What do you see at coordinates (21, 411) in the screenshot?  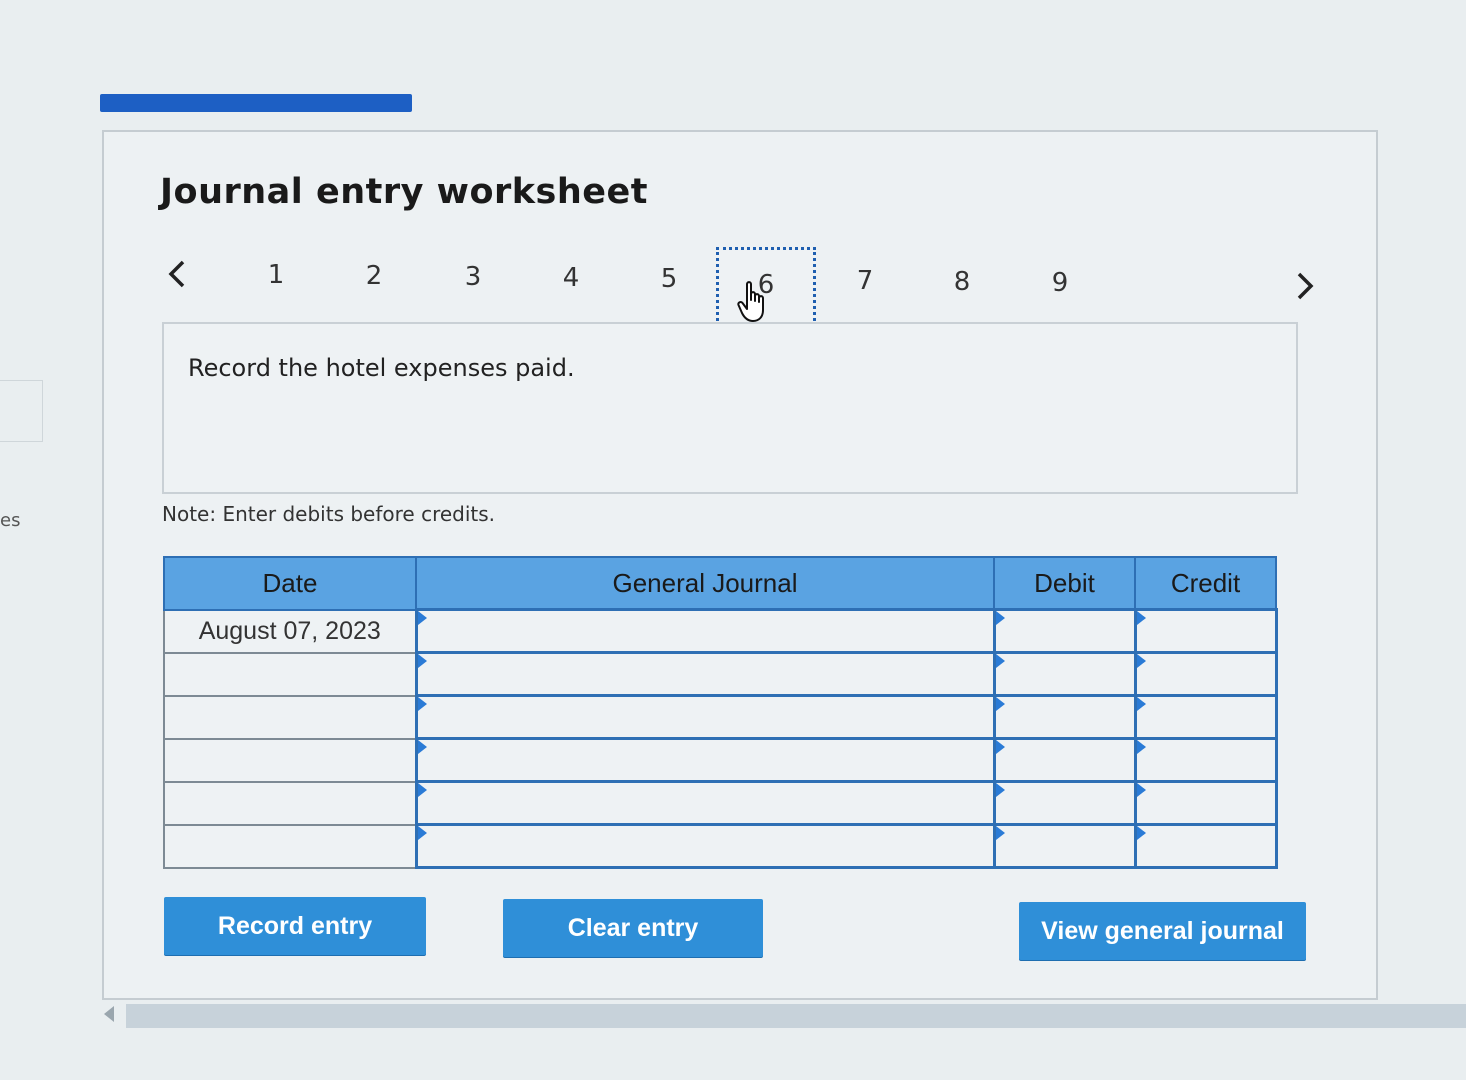 I see `left-rail-divider` at bounding box center [21, 411].